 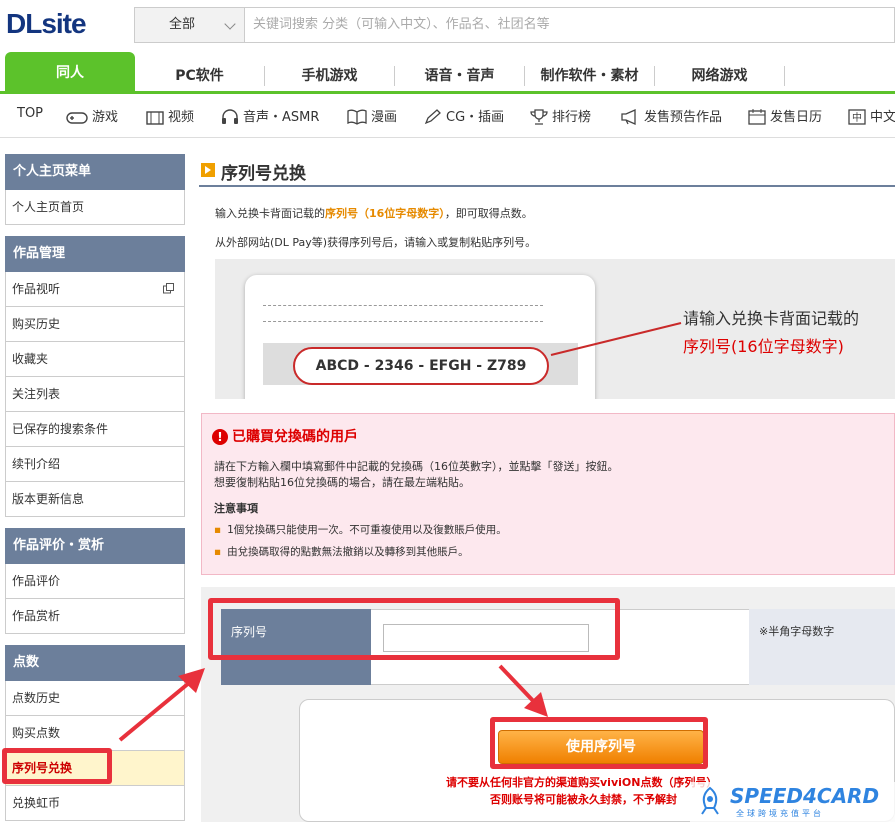 I want to click on rocket-icon, so click(x=710, y=800).